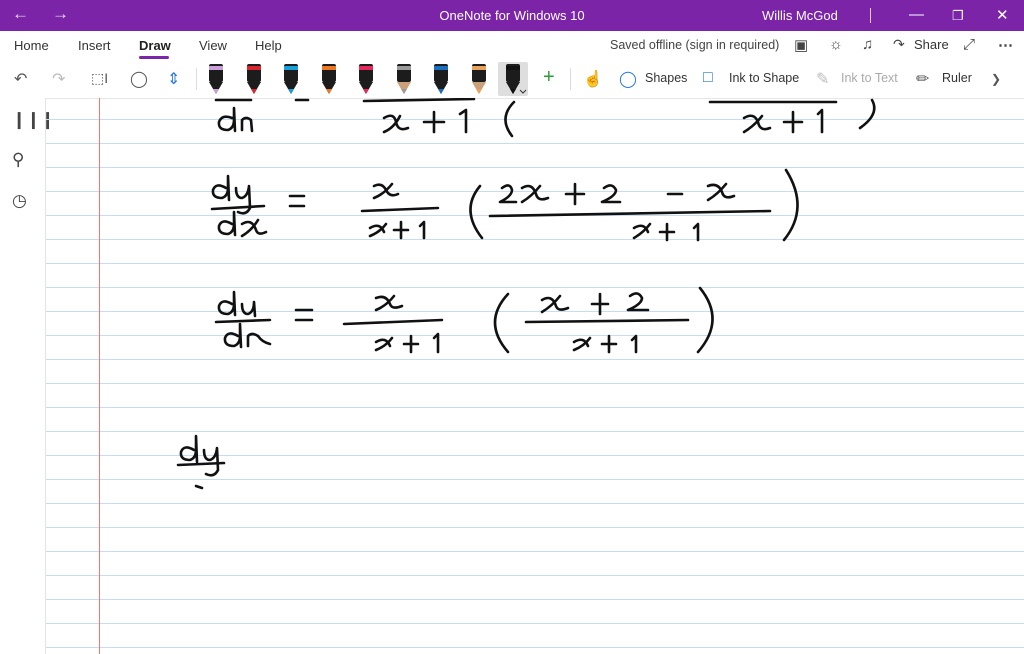 The width and height of the screenshot is (1024, 654). I want to click on ink-to-shape-icon: □, so click(708, 77).